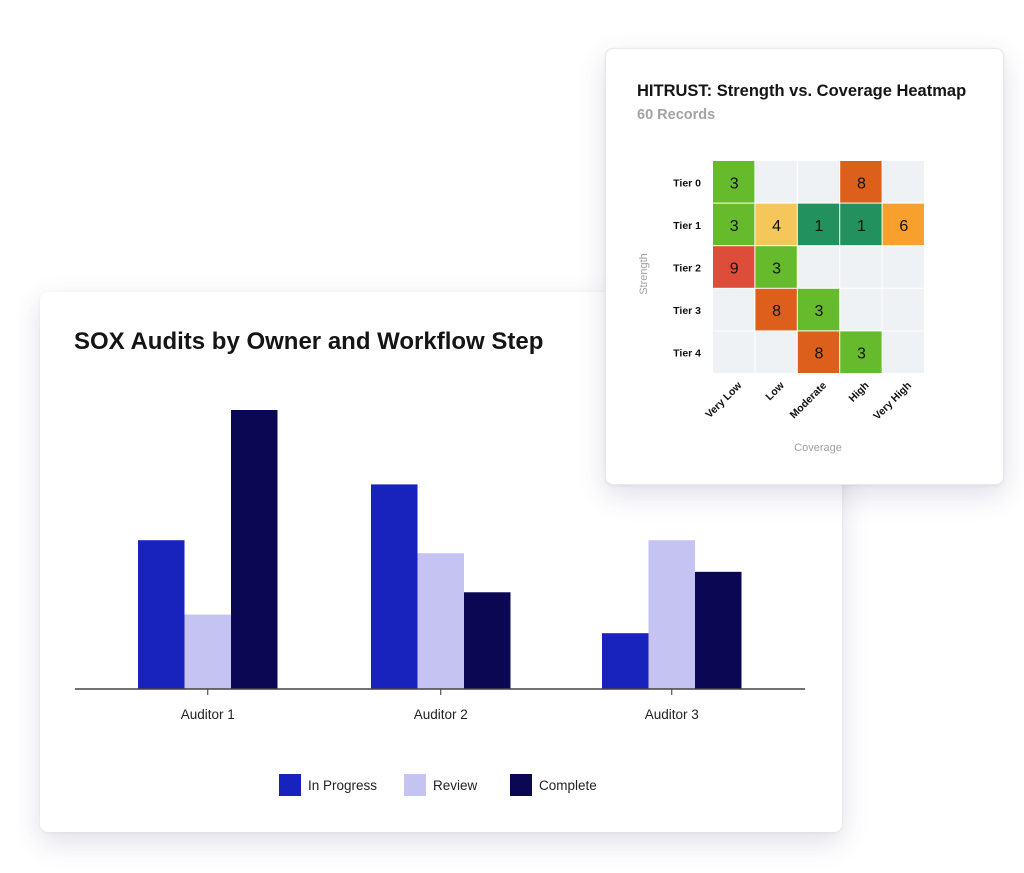 This screenshot has height=873, width=1024. What do you see at coordinates (776, 226) in the screenshot?
I see `heatmap-cell-value: 4` at bounding box center [776, 226].